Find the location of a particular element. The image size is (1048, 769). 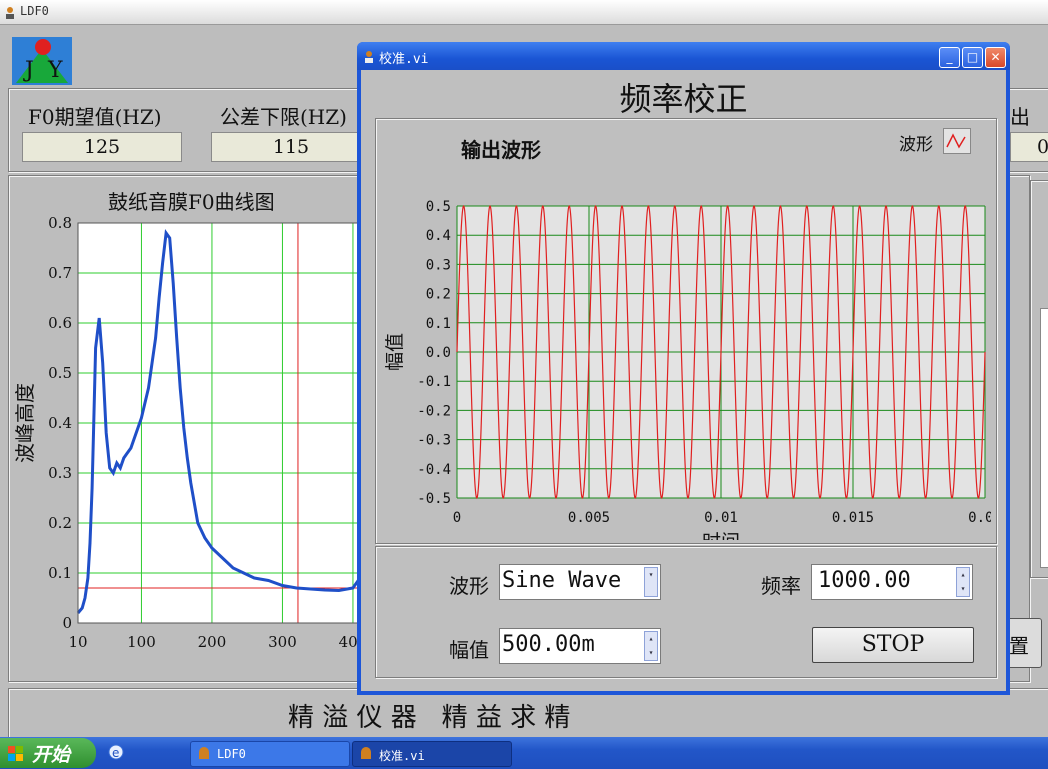

settings-button-label: 置 is located at coordinates (1019, 646).